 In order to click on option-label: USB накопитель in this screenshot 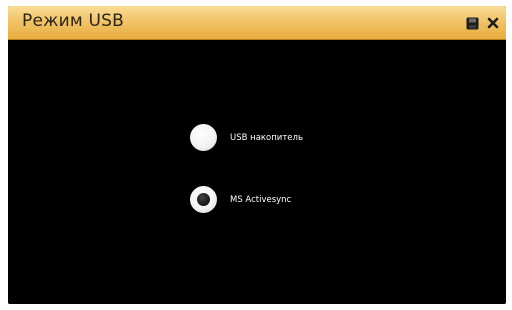, I will do `click(266, 137)`.